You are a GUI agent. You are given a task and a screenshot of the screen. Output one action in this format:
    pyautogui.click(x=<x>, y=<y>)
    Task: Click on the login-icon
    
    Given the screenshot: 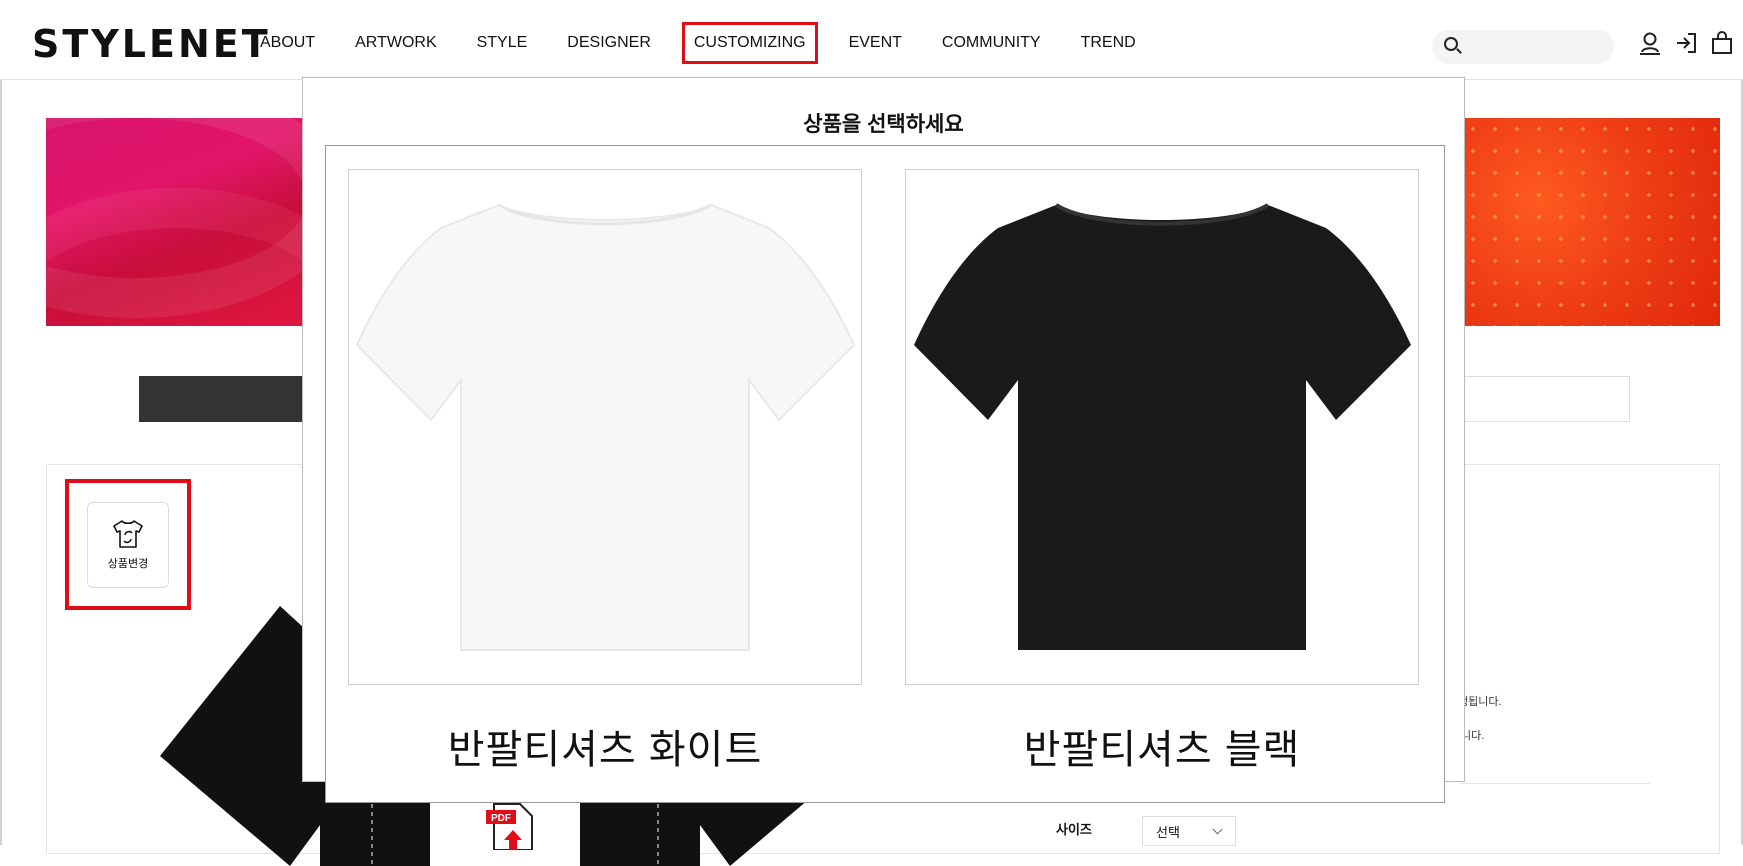 What is the action you would take?
    pyautogui.click(x=1686, y=43)
    